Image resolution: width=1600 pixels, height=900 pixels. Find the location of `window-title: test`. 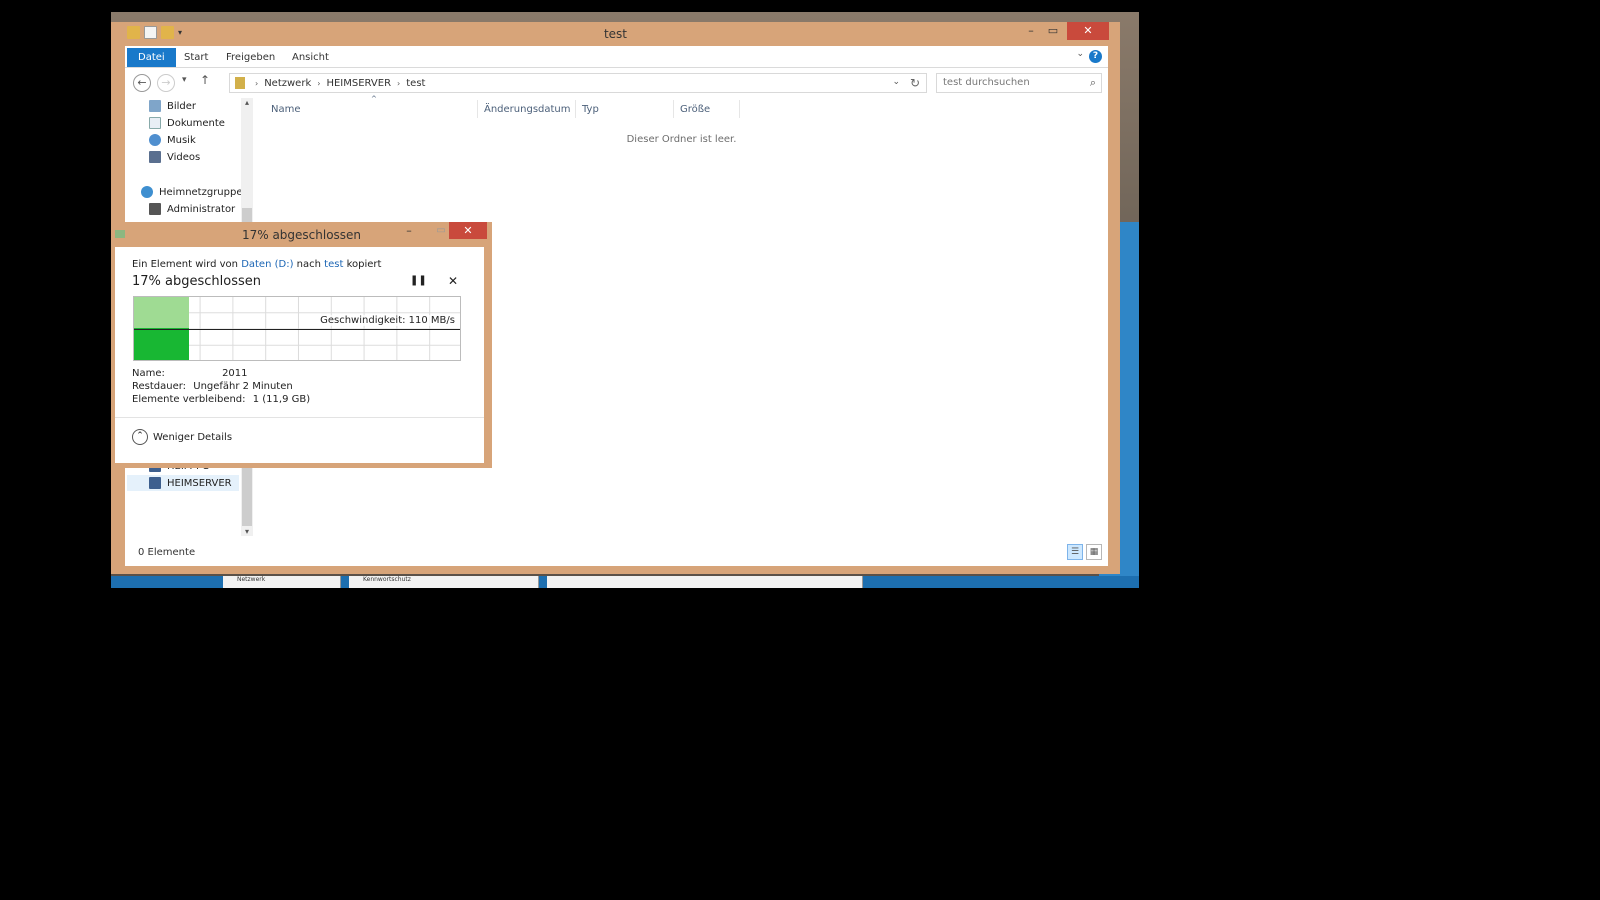

window-title: test is located at coordinates (615, 34).